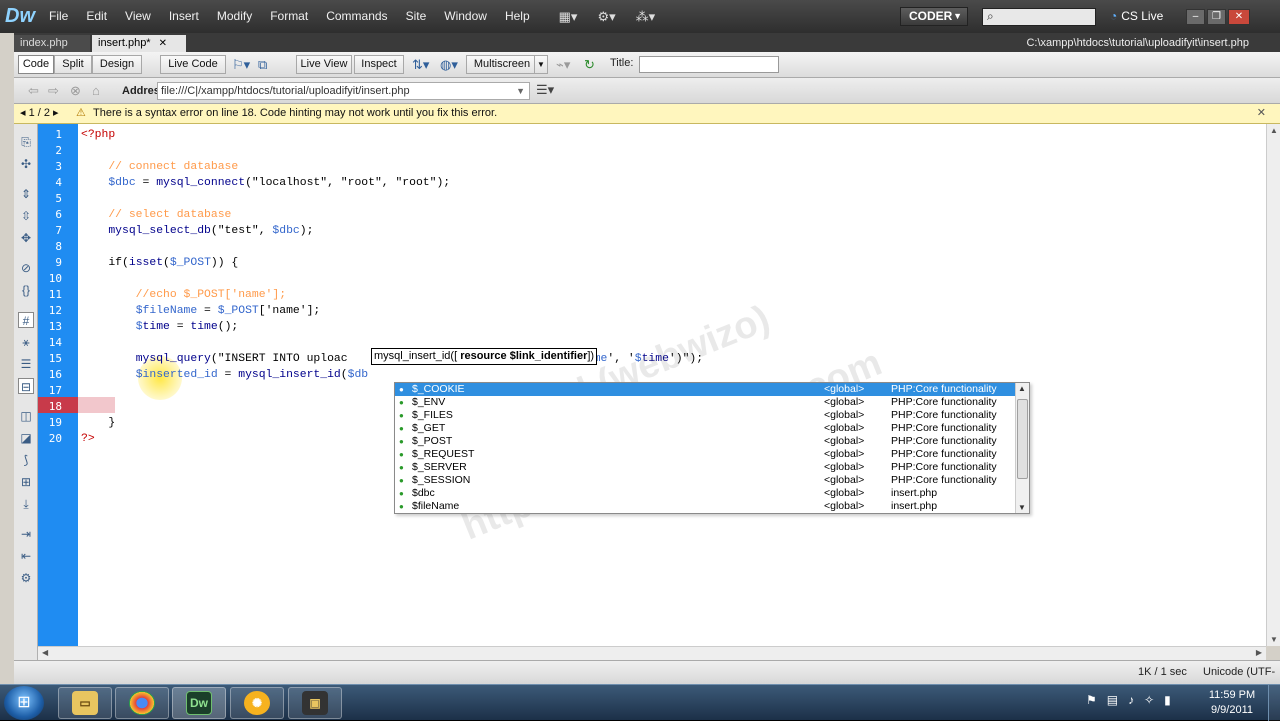 This screenshot has width=1280, height=721. What do you see at coordinates (545, 90) in the screenshot?
I see `browser-options-icon: ☰▾` at bounding box center [545, 90].